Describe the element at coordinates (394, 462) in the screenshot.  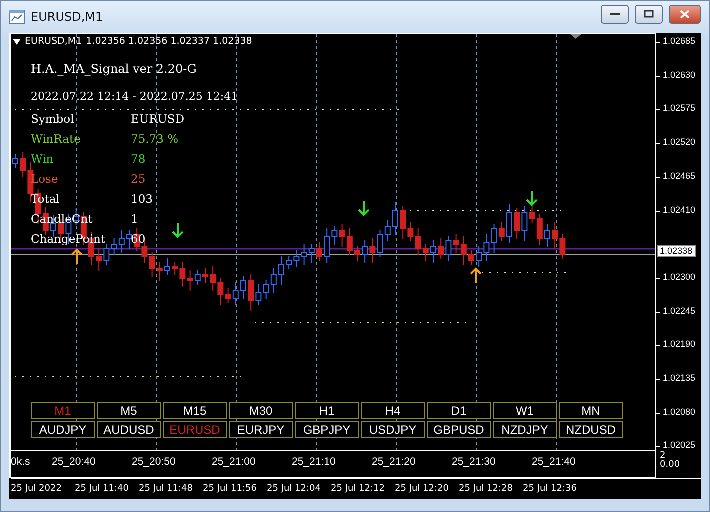
I see `time-label: 25_21:20` at that location.